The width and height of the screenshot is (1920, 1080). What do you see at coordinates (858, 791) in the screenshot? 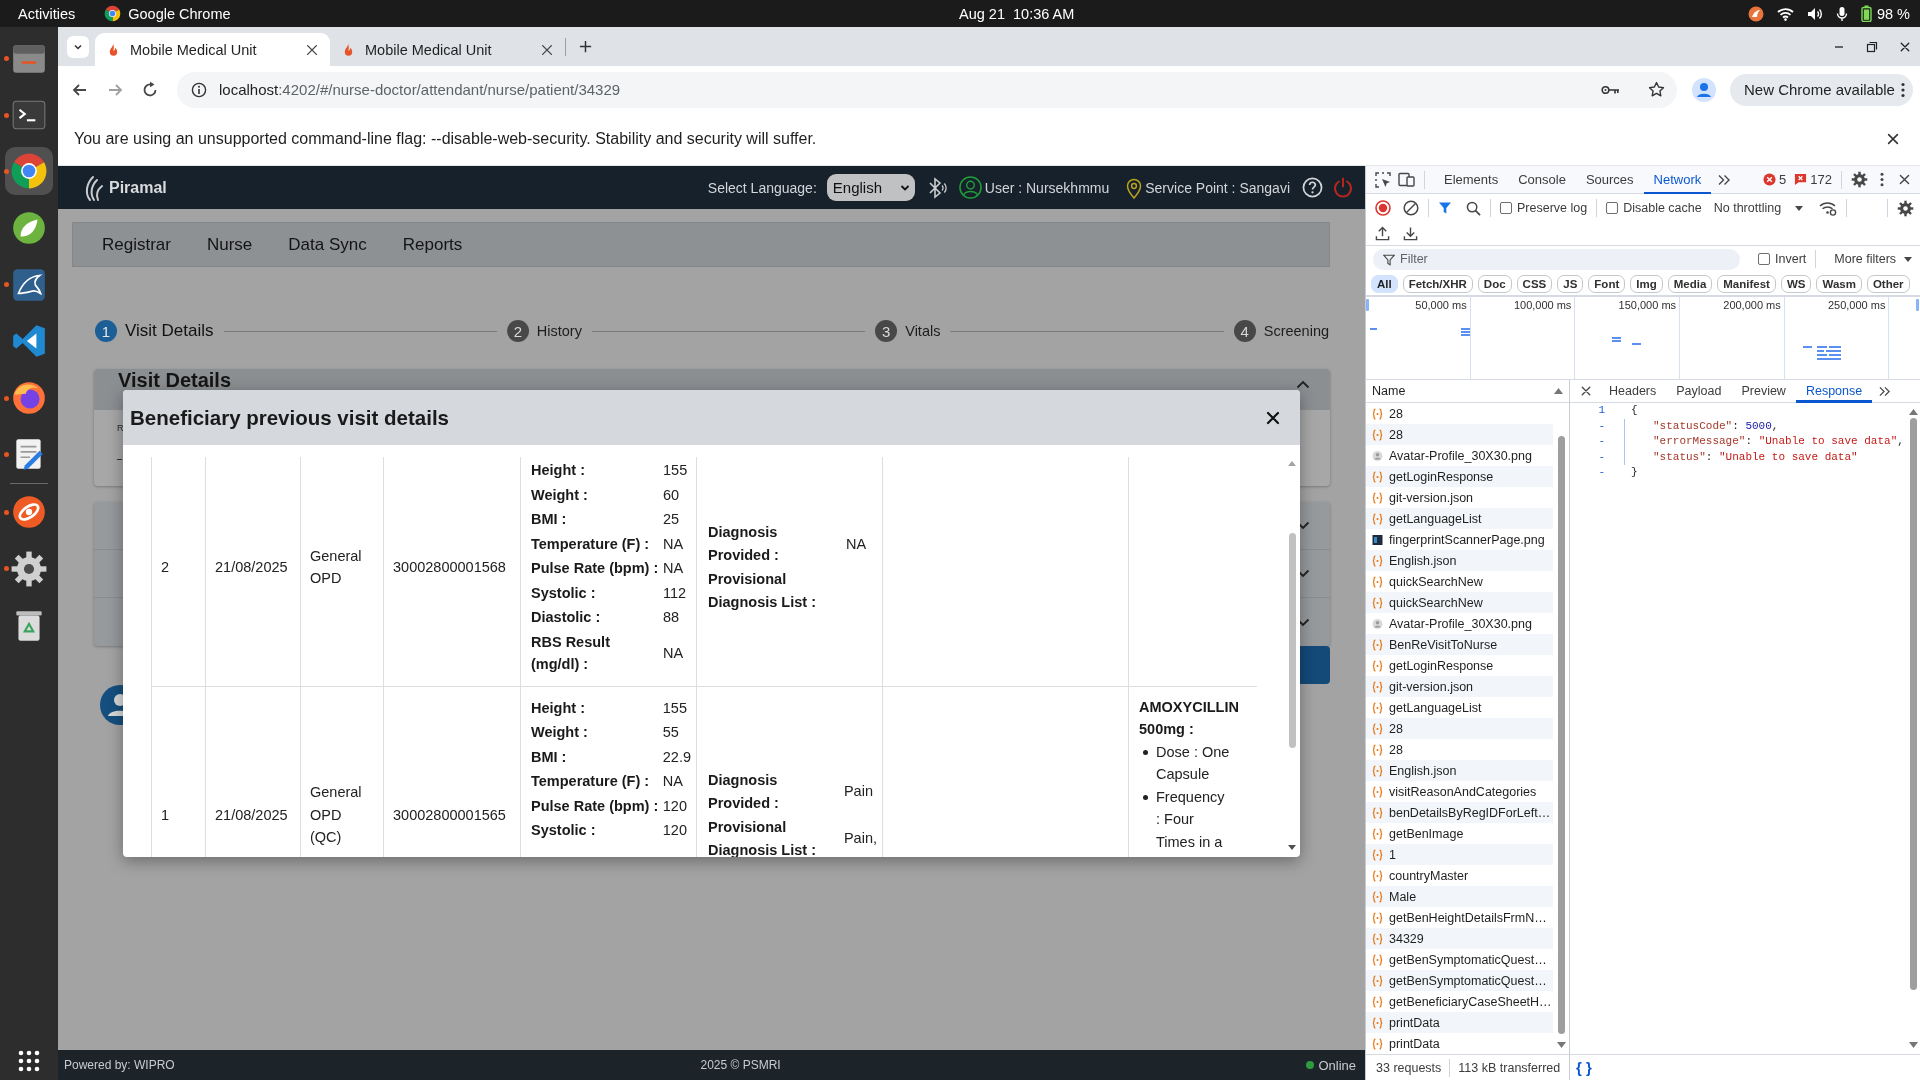
I see `diagnosis-value: Pain` at bounding box center [858, 791].